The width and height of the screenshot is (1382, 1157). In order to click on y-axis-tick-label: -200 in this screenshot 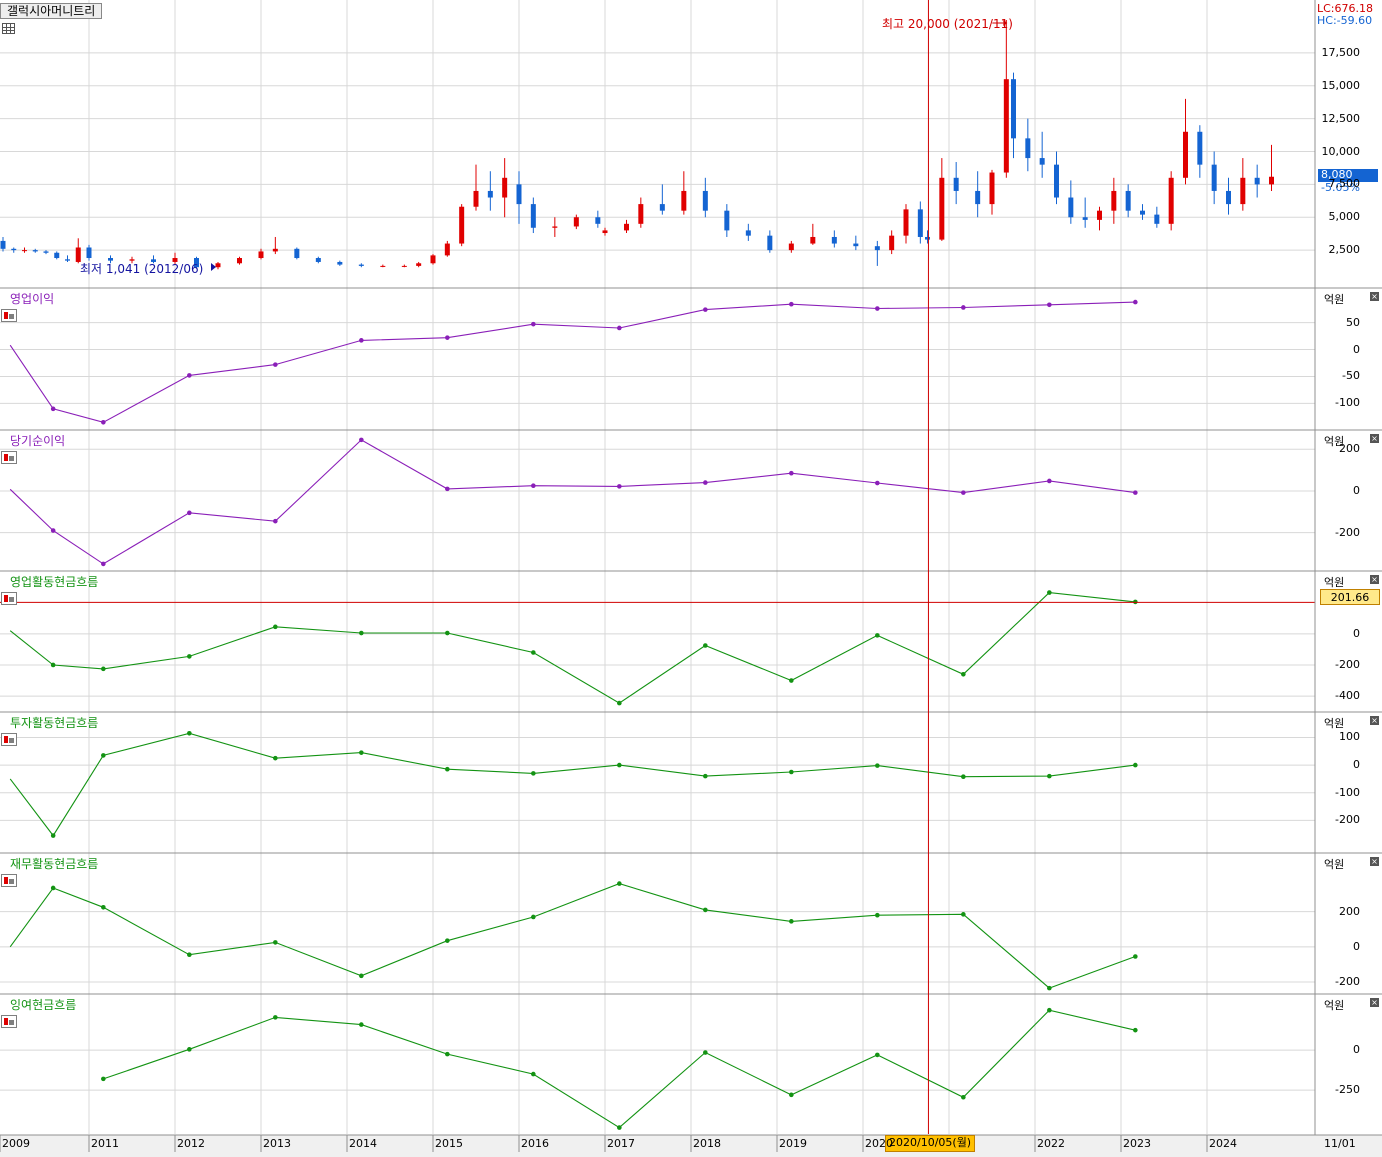, I will do `click(1347, 820)`.